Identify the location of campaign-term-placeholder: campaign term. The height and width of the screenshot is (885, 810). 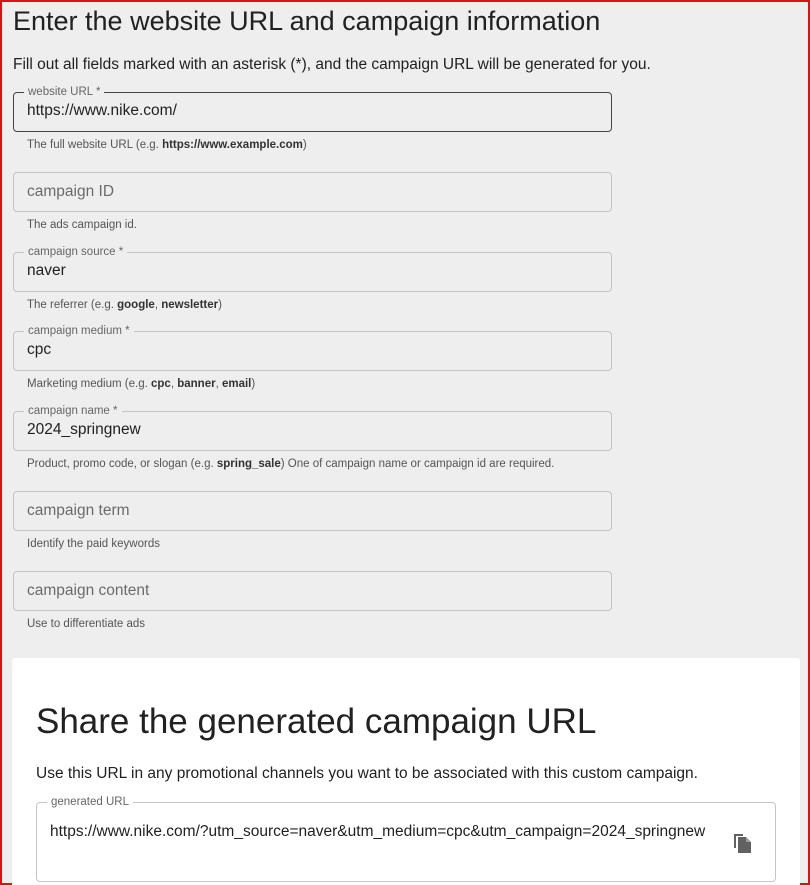
(78, 510).